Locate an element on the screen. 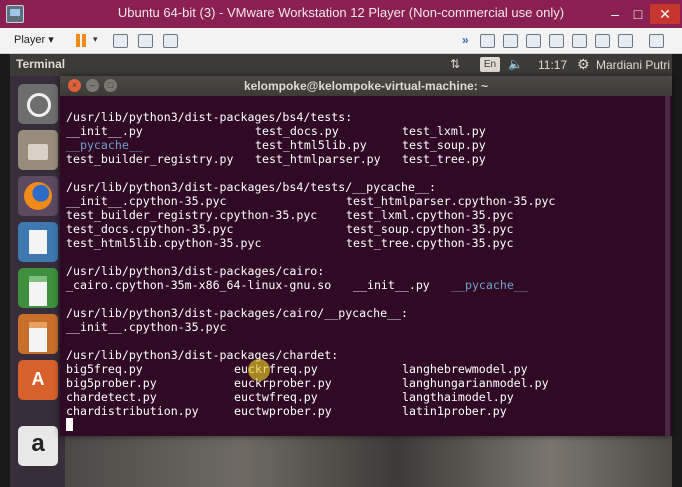  minimize-button: – is located at coordinates (615, 14).